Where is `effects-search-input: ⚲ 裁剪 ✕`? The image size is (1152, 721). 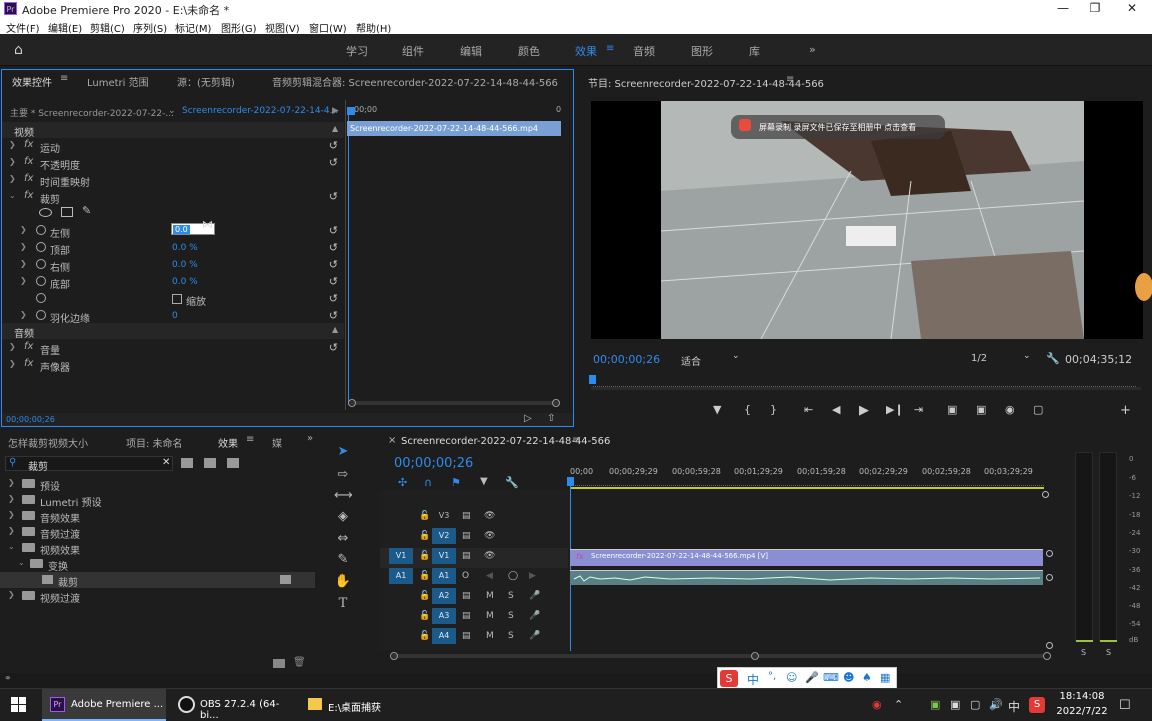 effects-search-input: ⚲ 裁剪 ✕ is located at coordinates (89, 464).